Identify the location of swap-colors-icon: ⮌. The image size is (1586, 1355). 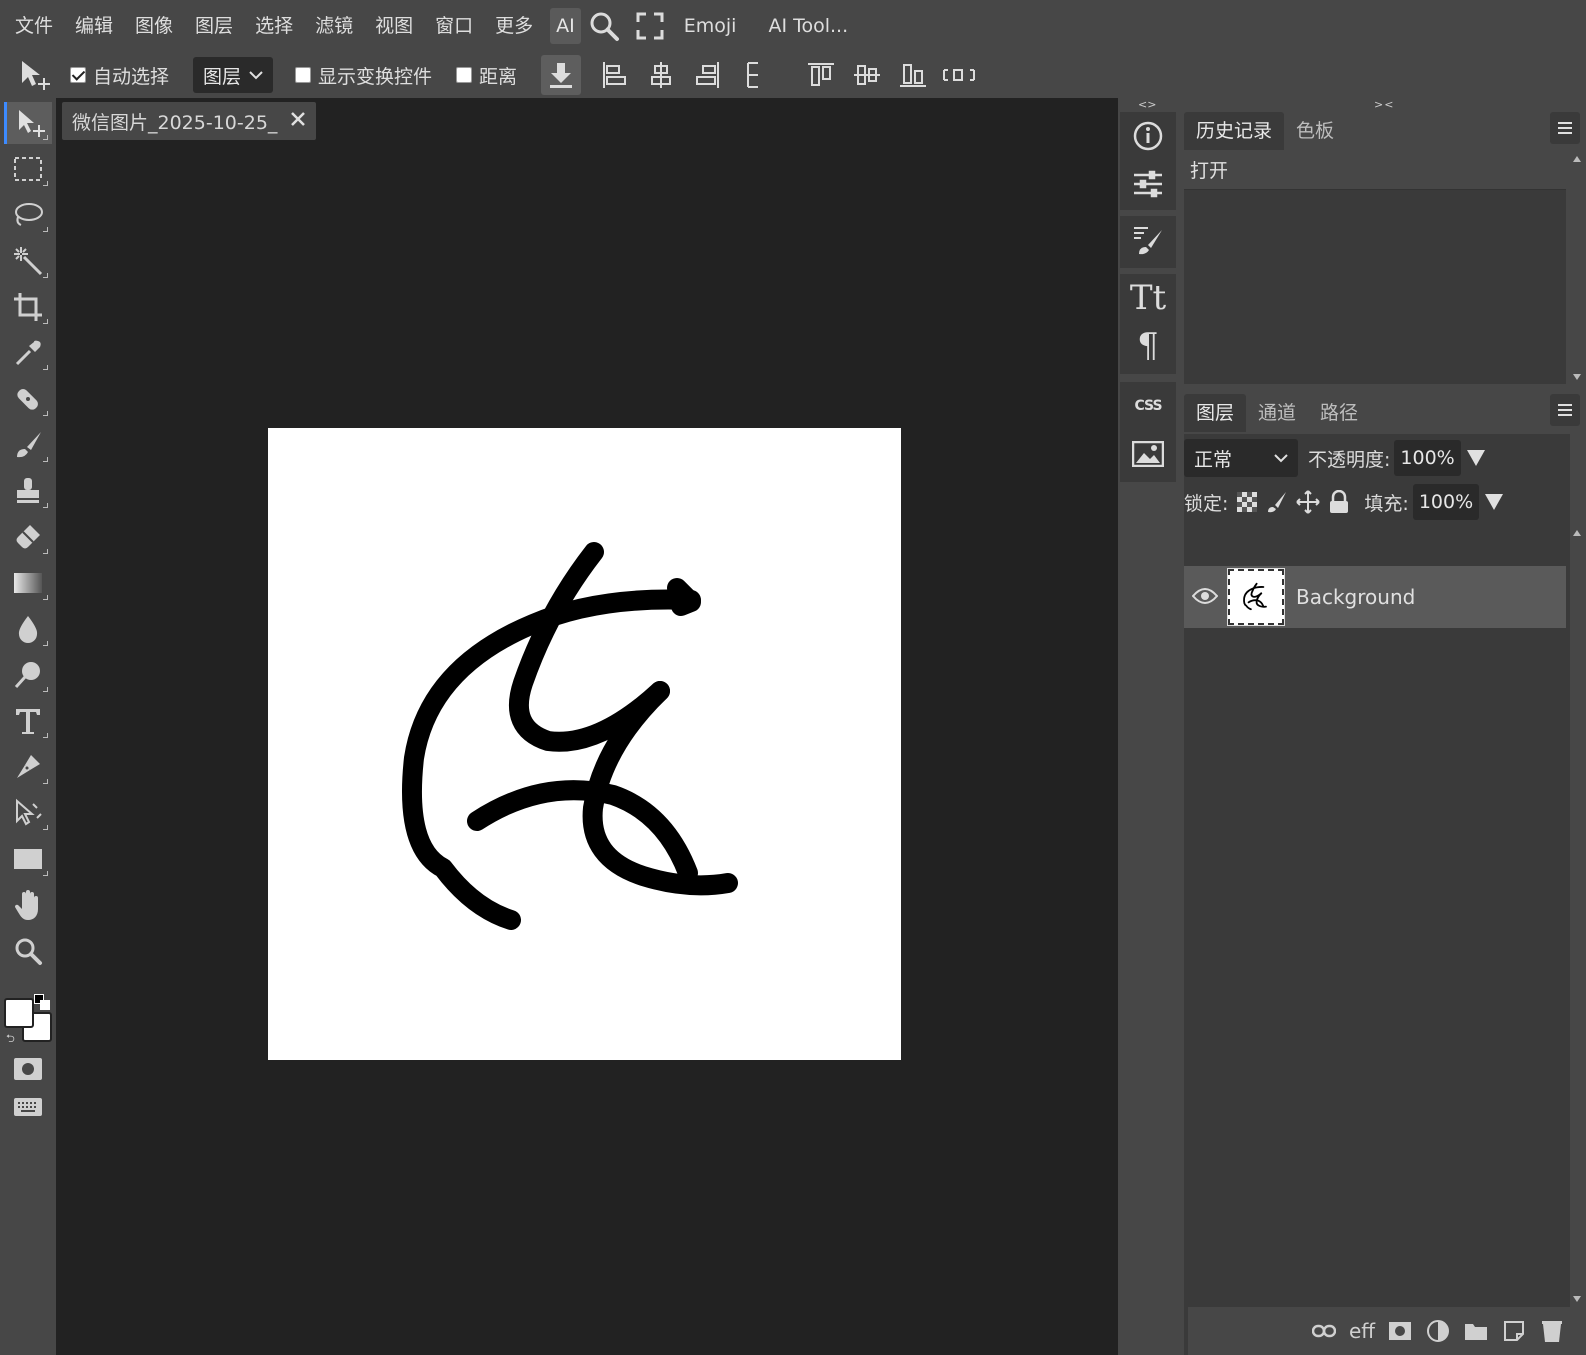
(10, 1039).